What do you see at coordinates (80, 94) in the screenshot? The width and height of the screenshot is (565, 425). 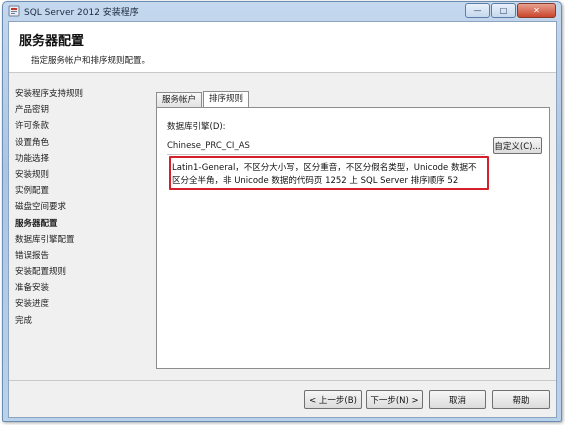 I see `nav-item-setup-support-rules: 安装程序支持规则` at bounding box center [80, 94].